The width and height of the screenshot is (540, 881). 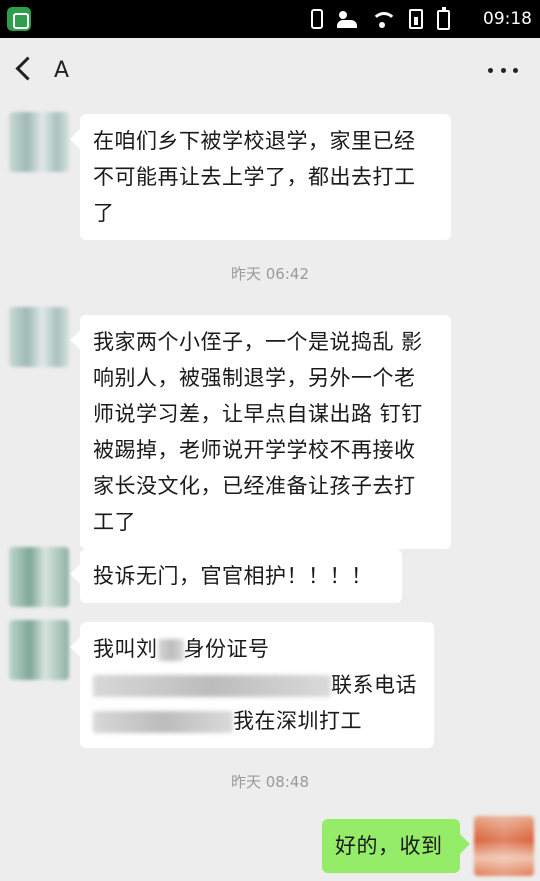 I want to click on message-line: 联系电话, so click(x=257, y=685).